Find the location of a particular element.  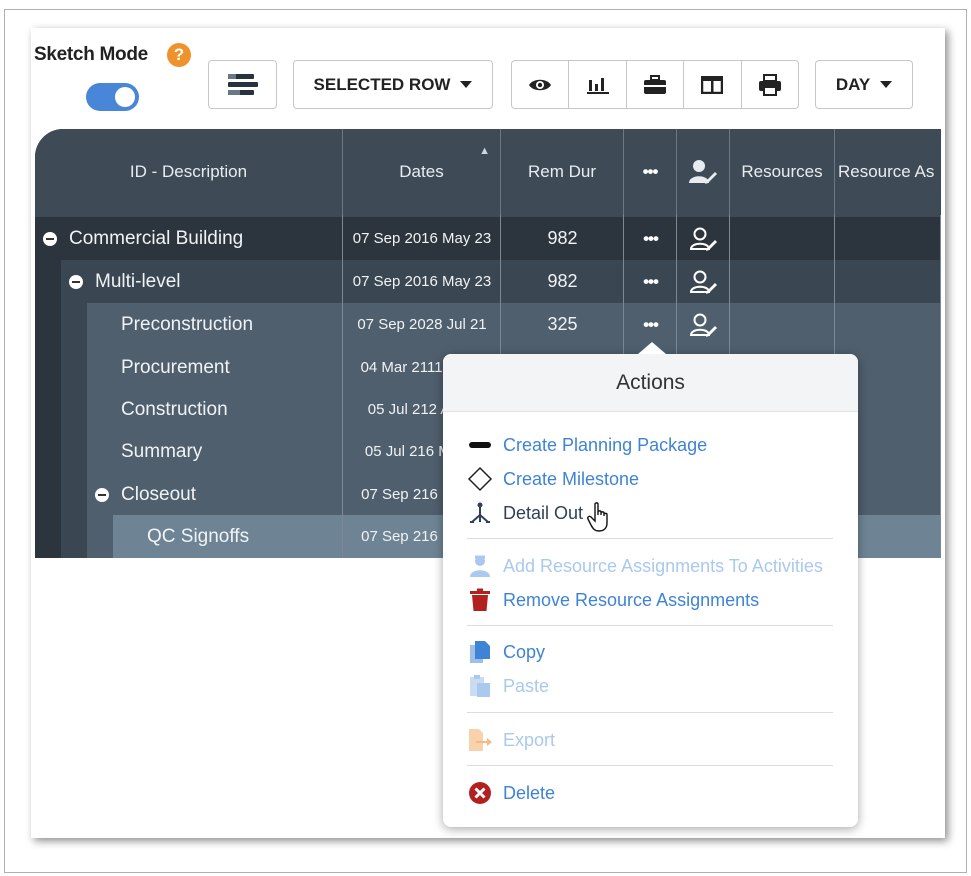

toolbox-button is located at coordinates (656, 84).